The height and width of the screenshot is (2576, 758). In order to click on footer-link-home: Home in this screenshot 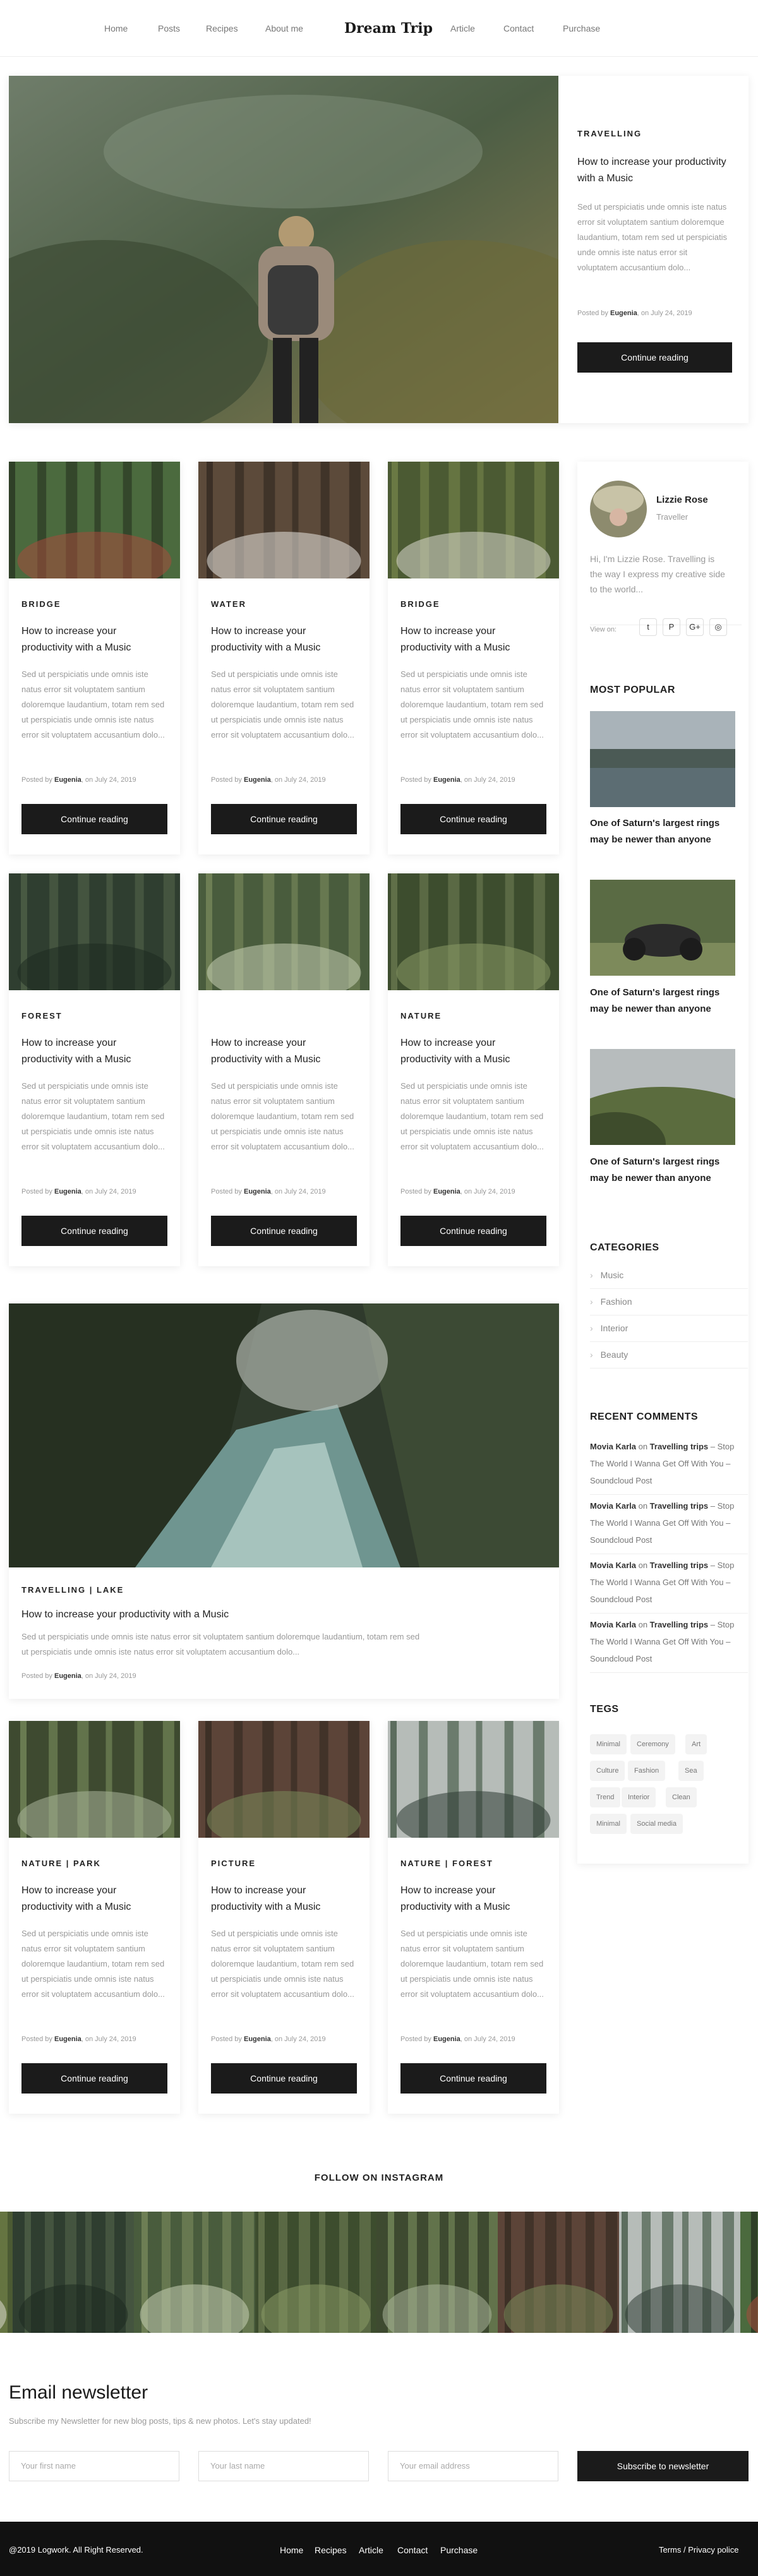, I will do `click(291, 2550)`.